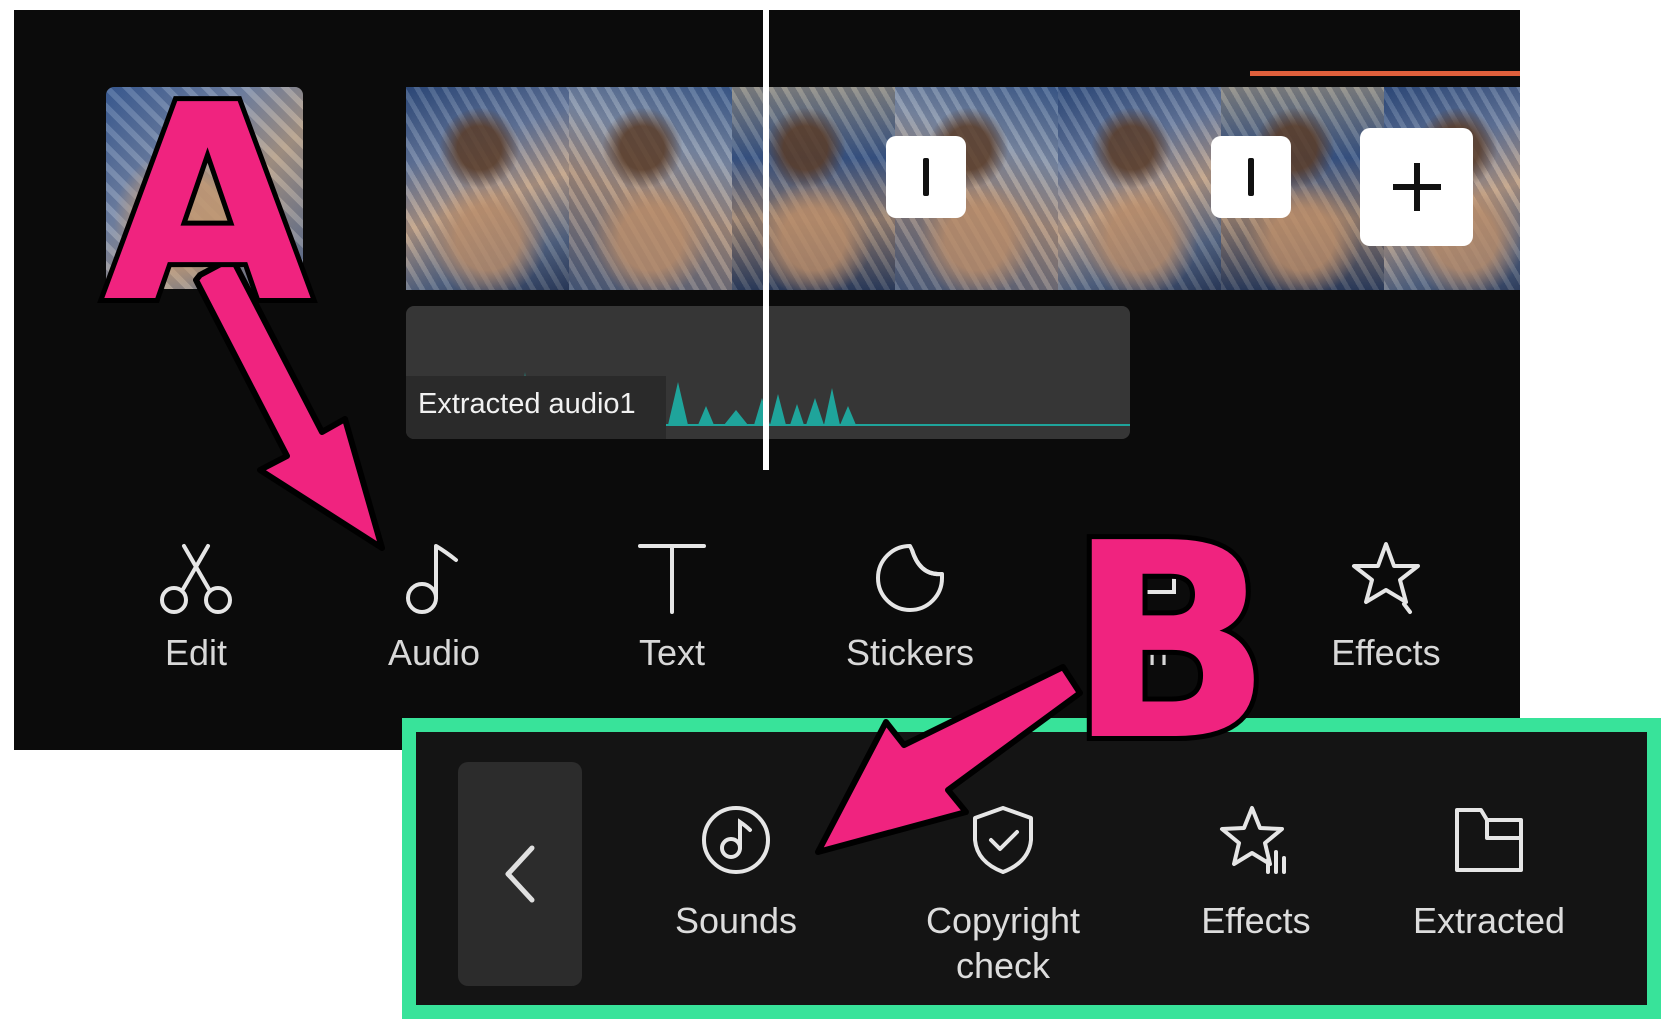 The width and height of the screenshot is (1661, 1023). I want to click on sticker-icon, so click(910, 578).